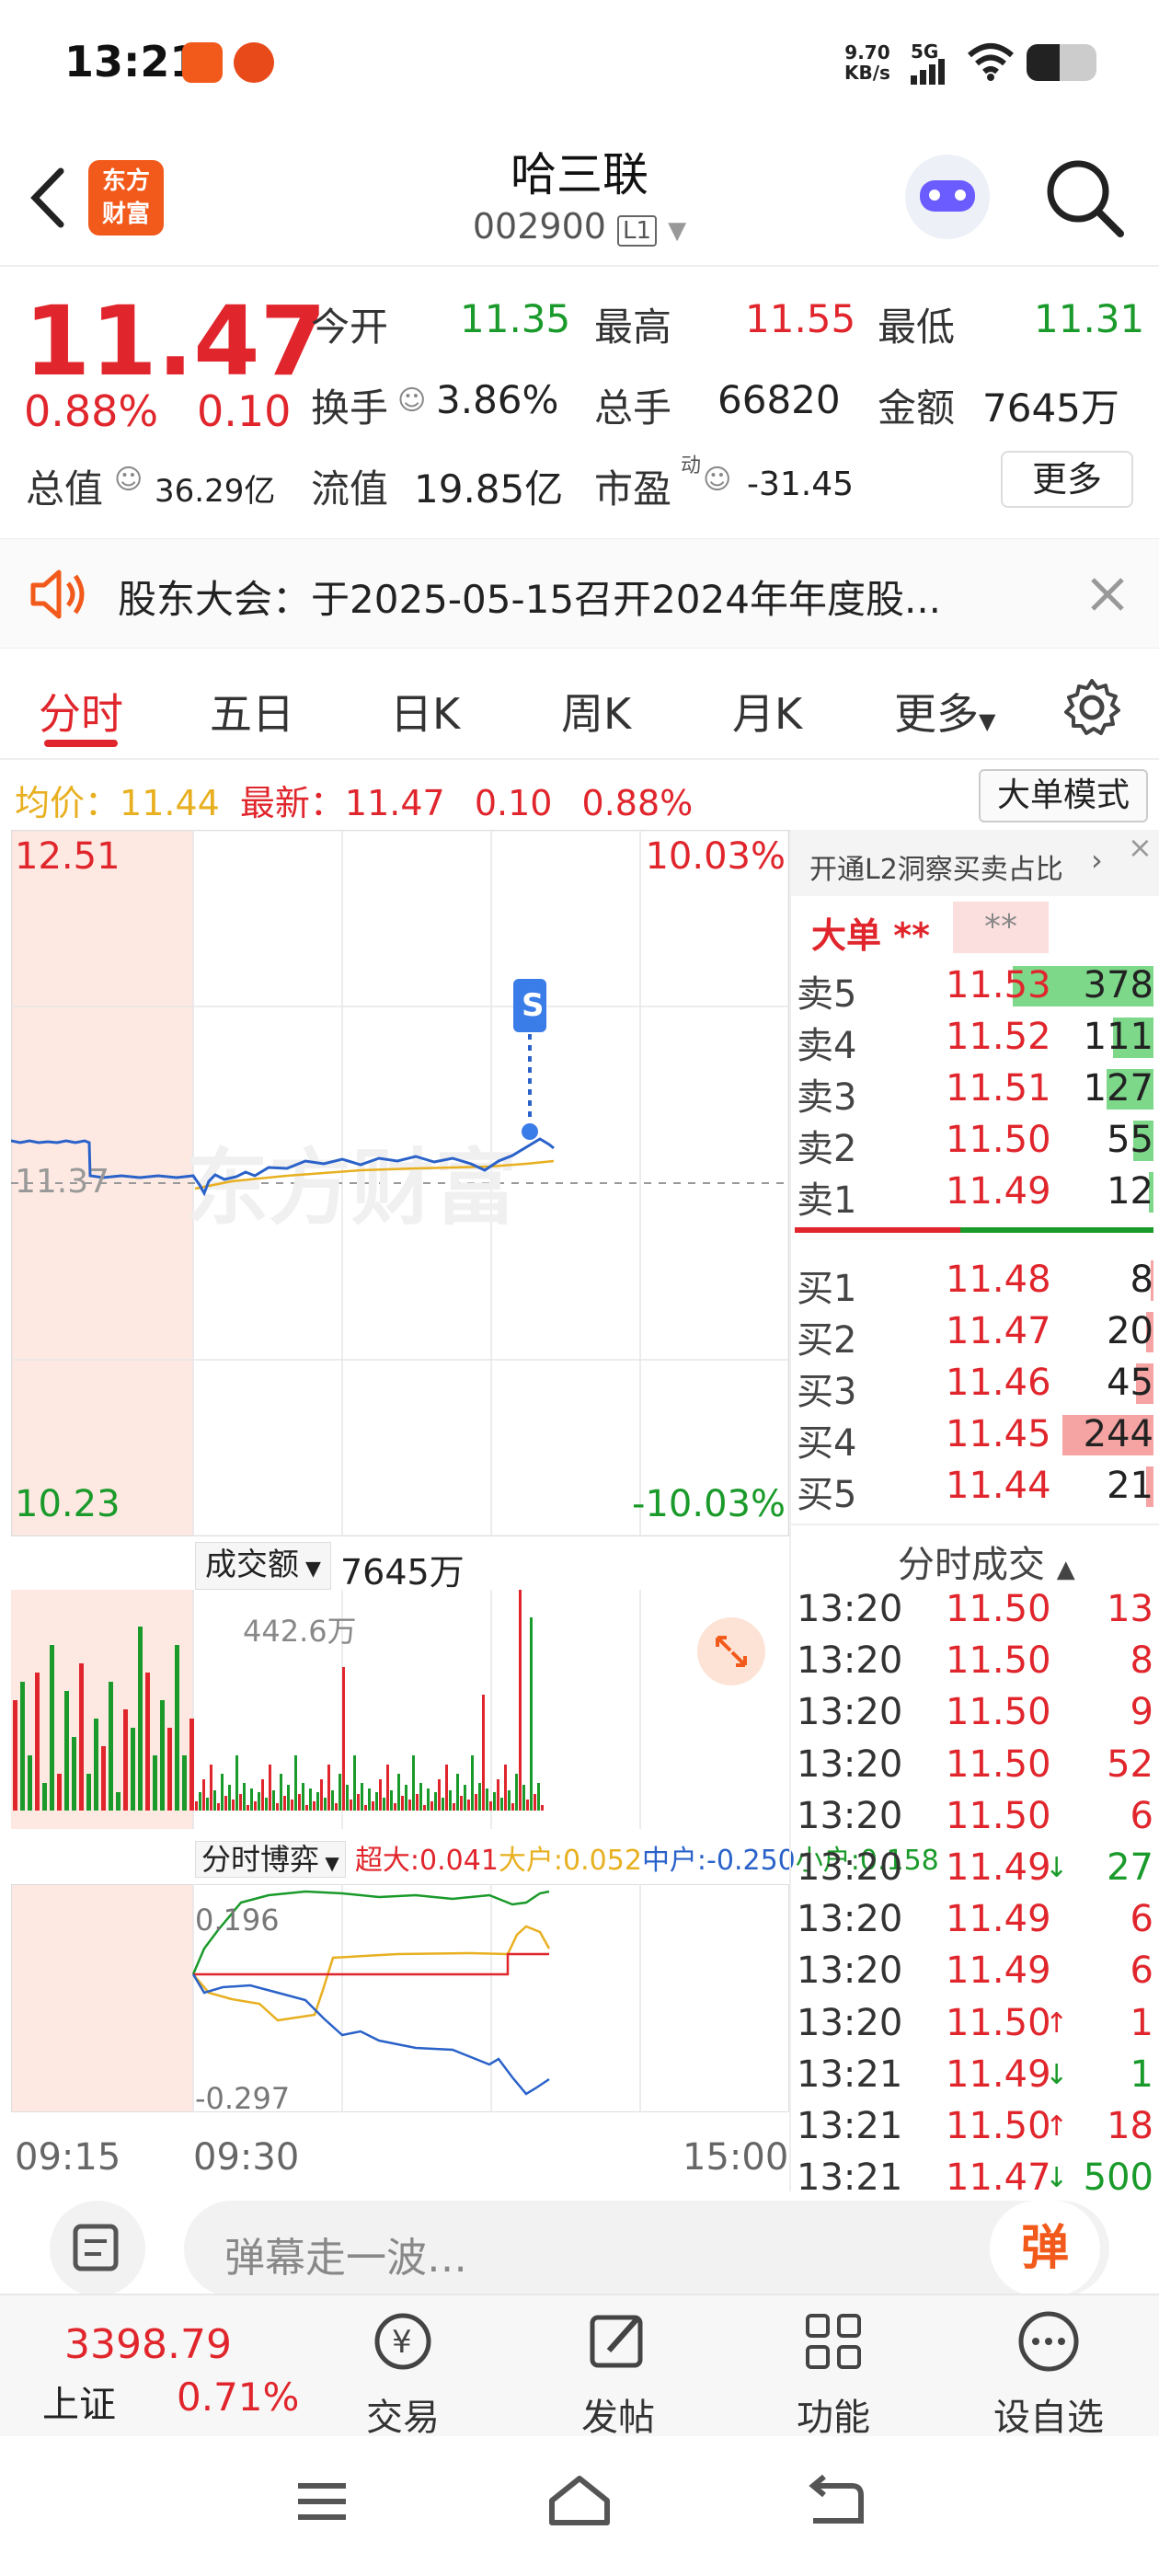 The height and width of the screenshot is (2576, 1159). Describe the element at coordinates (947, 197) in the screenshot. I see `assistant-avatar` at that location.